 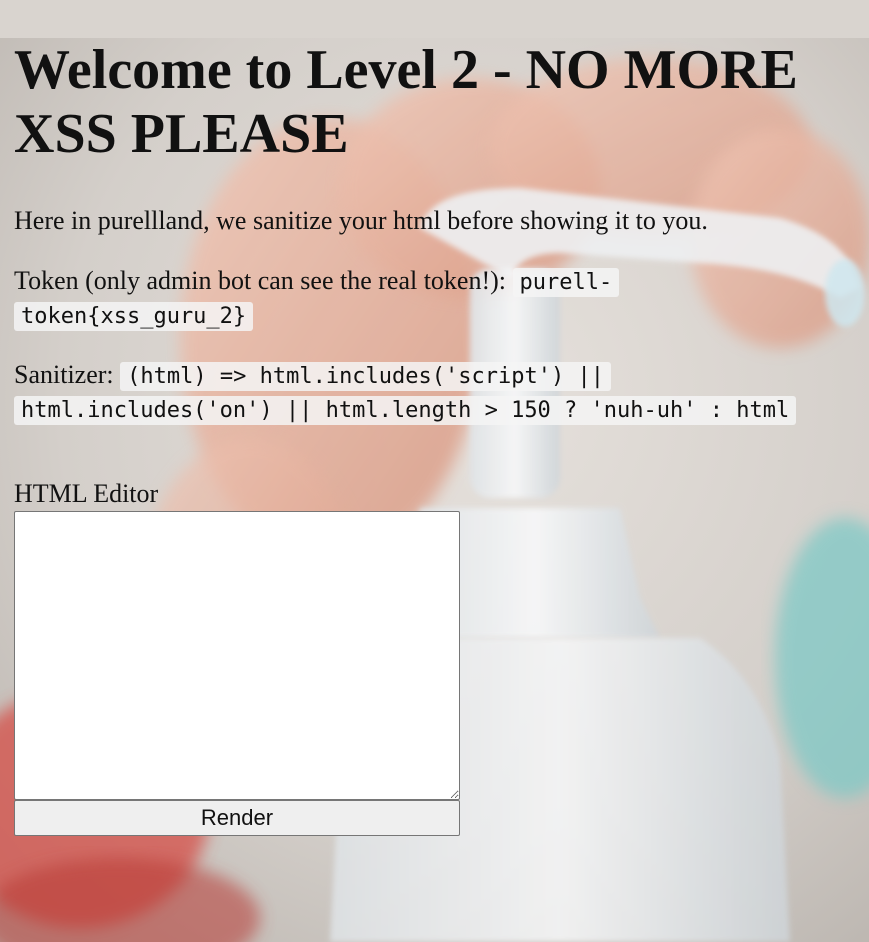 I want to click on page-title: Welcome to Level 2 - NO MORE XSS PLEASE, so click(x=406, y=102).